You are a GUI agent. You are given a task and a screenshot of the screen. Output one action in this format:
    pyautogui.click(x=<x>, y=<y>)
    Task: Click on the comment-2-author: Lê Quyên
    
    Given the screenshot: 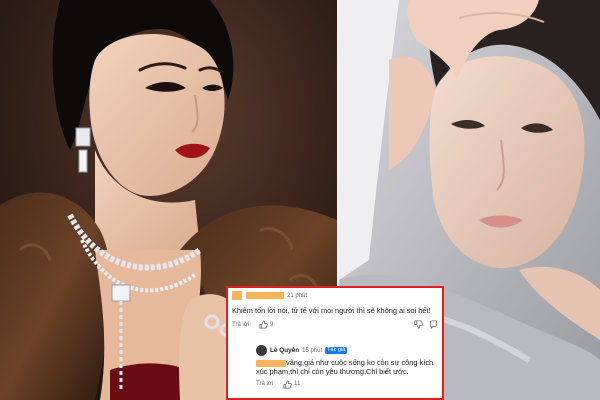 What is the action you would take?
    pyautogui.click(x=284, y=350)
    